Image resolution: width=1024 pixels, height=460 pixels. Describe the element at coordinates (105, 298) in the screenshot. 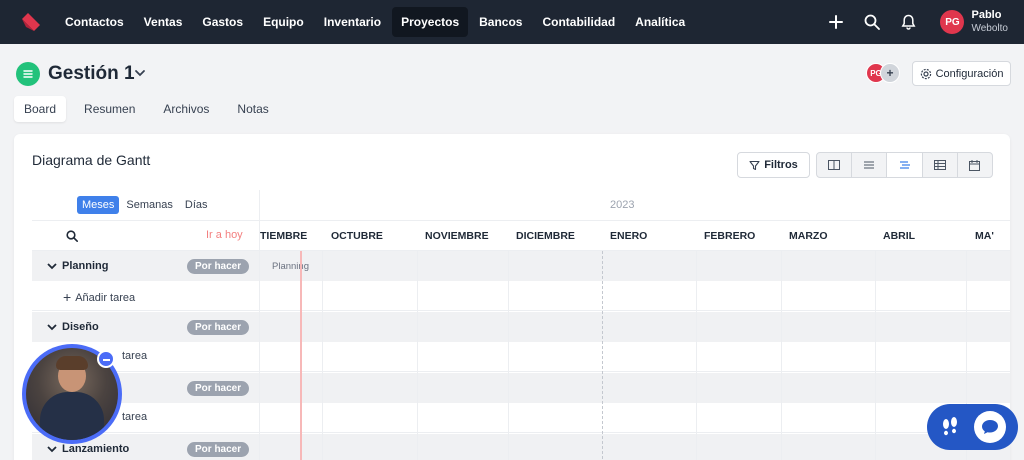

I see `add-task-label: Añadir tarea` at that location.